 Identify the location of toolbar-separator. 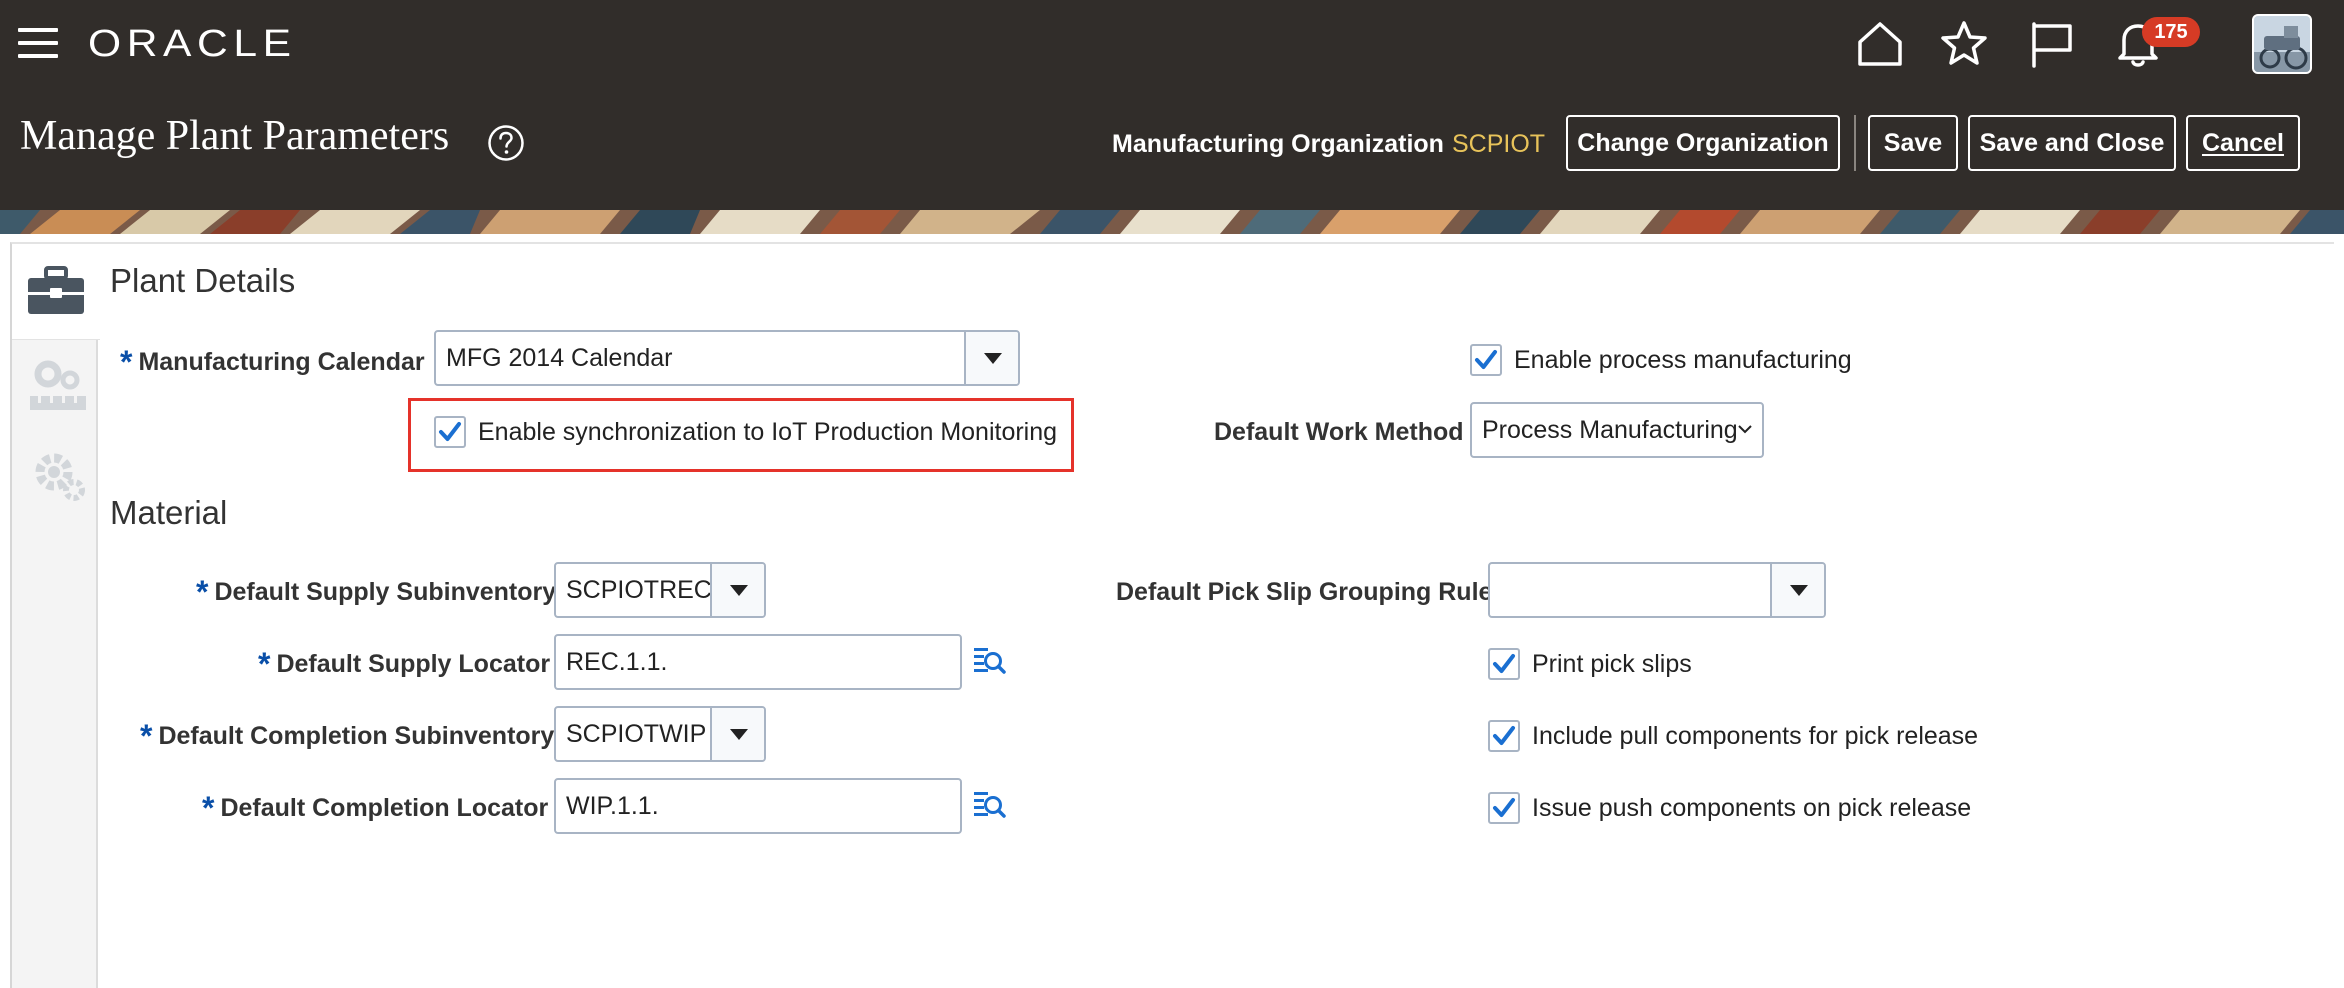
(1855, 143).